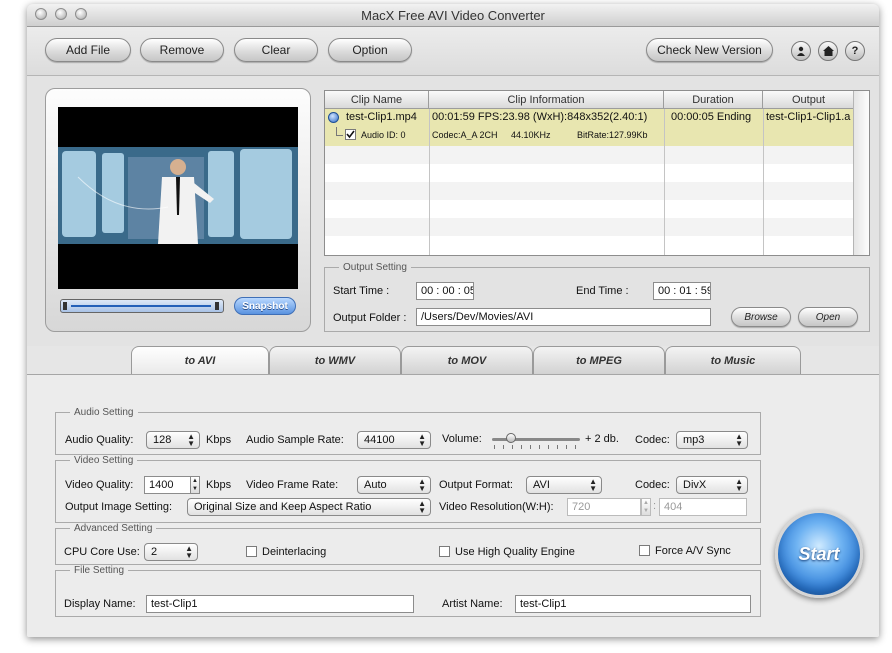 This screenshot has width=892, height=653. What do you see at coordinates (564, 485) in the screenshot?
I see `output-format-select: AVI ▲ ▼` at bounding box center [564, 485].